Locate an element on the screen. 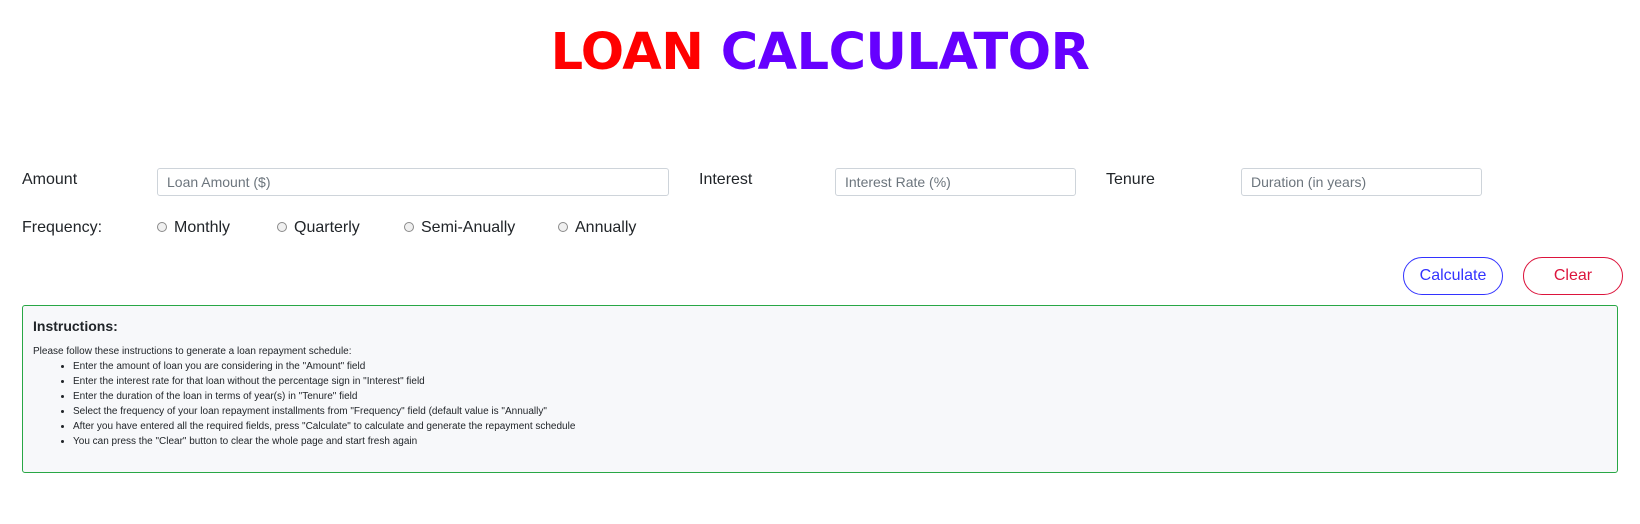 This screenshot has width=1640, height=524. radio-annually: Annually is located at coordinates (597, 228).